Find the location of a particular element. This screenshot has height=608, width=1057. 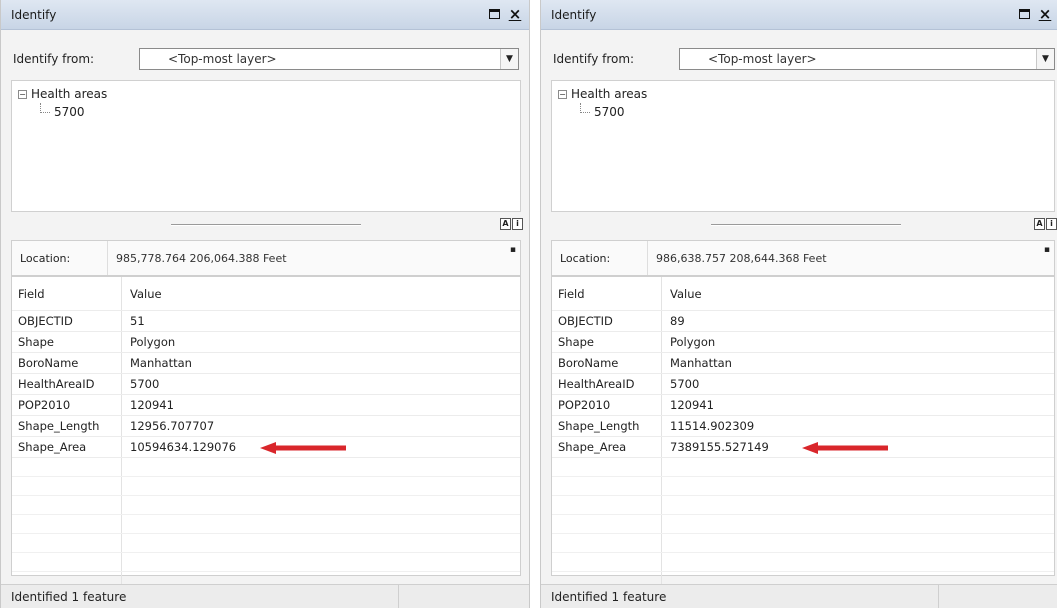

field-cell: Shape is located at coordinates (67, 342).